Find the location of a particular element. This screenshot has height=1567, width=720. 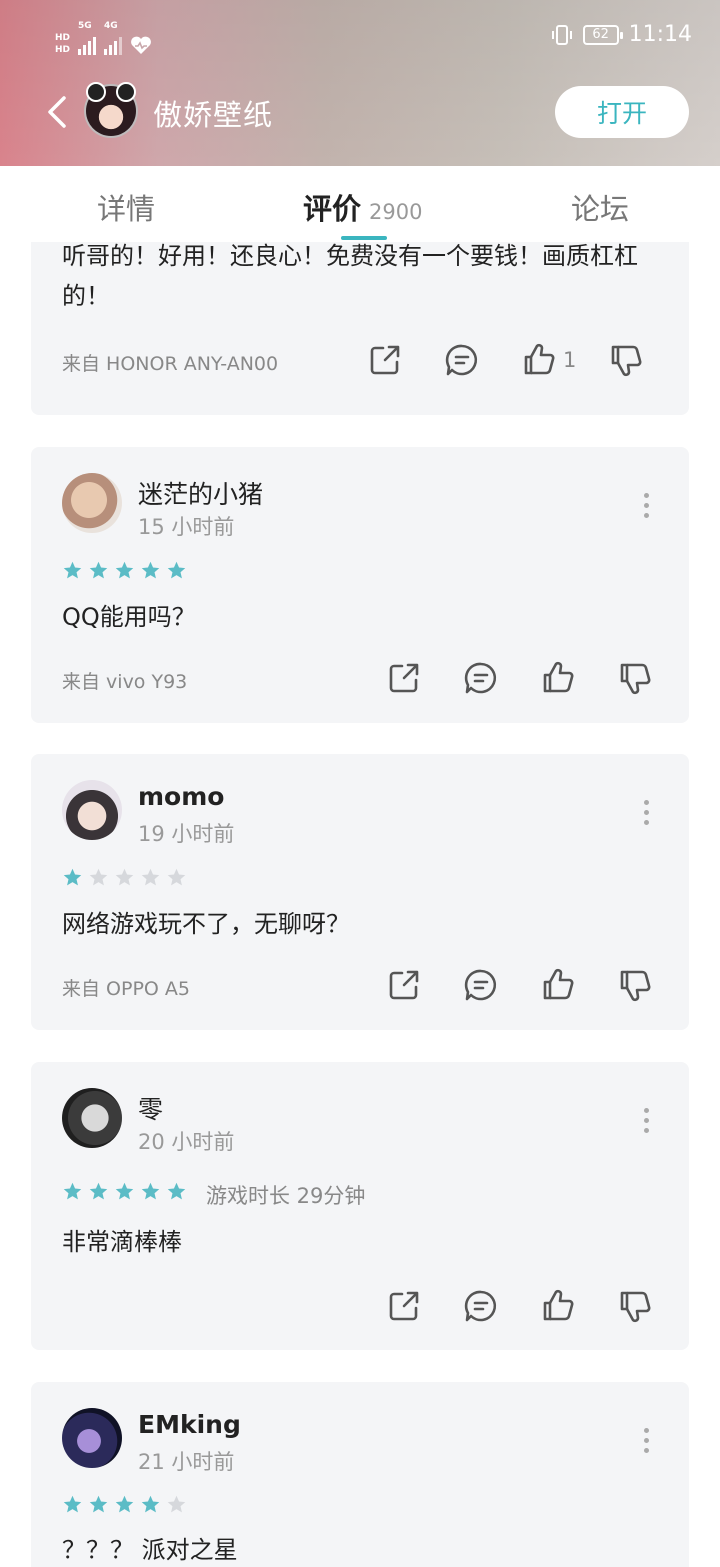

battery-icon: 62 is located at coordinates (602, 34).